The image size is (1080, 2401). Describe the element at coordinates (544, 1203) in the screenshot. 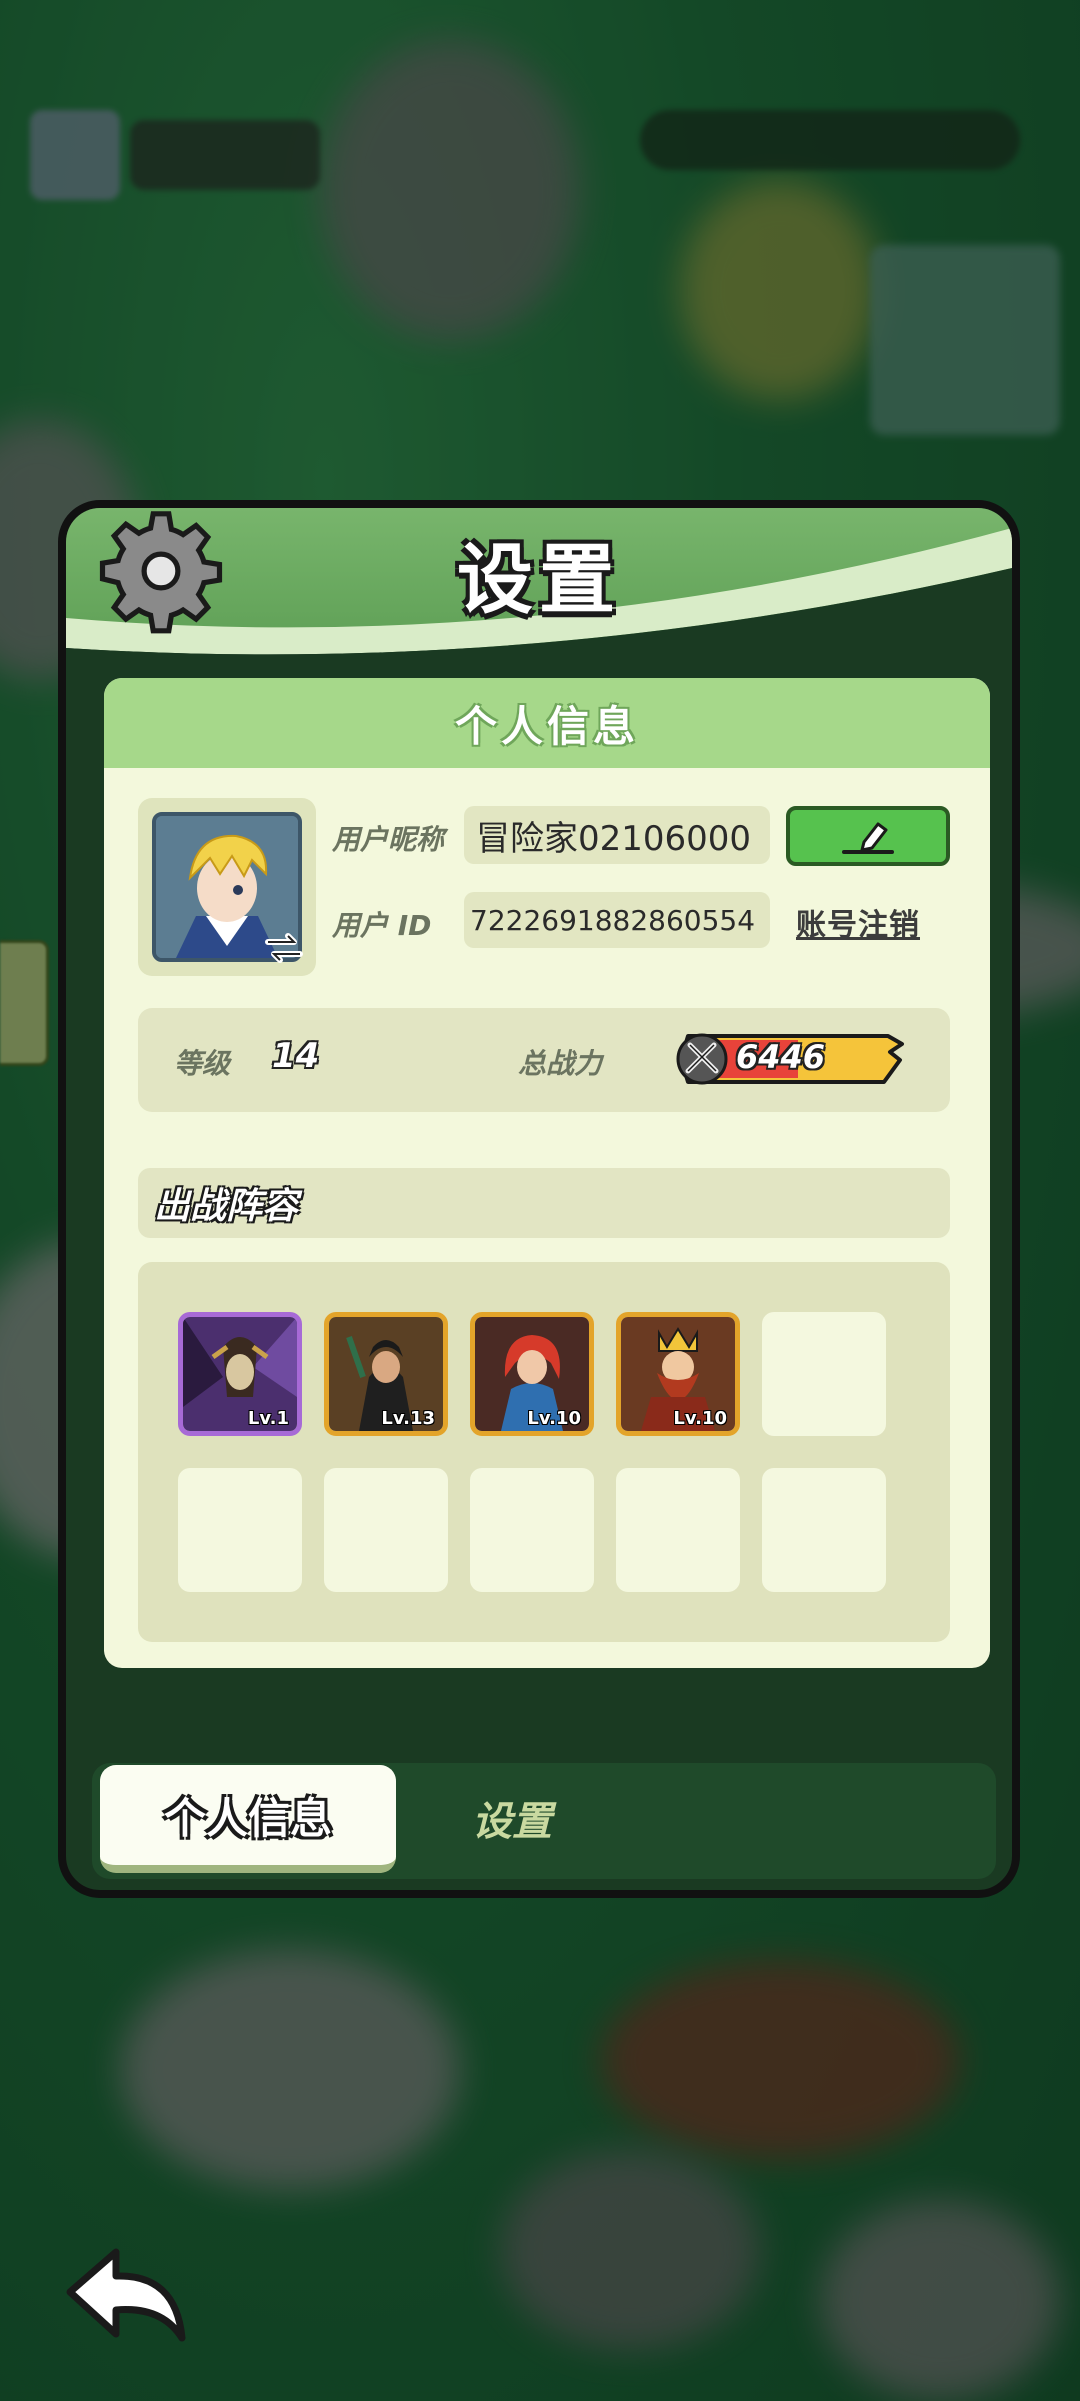

I see `lineup-title: 出战阵容` at that location.